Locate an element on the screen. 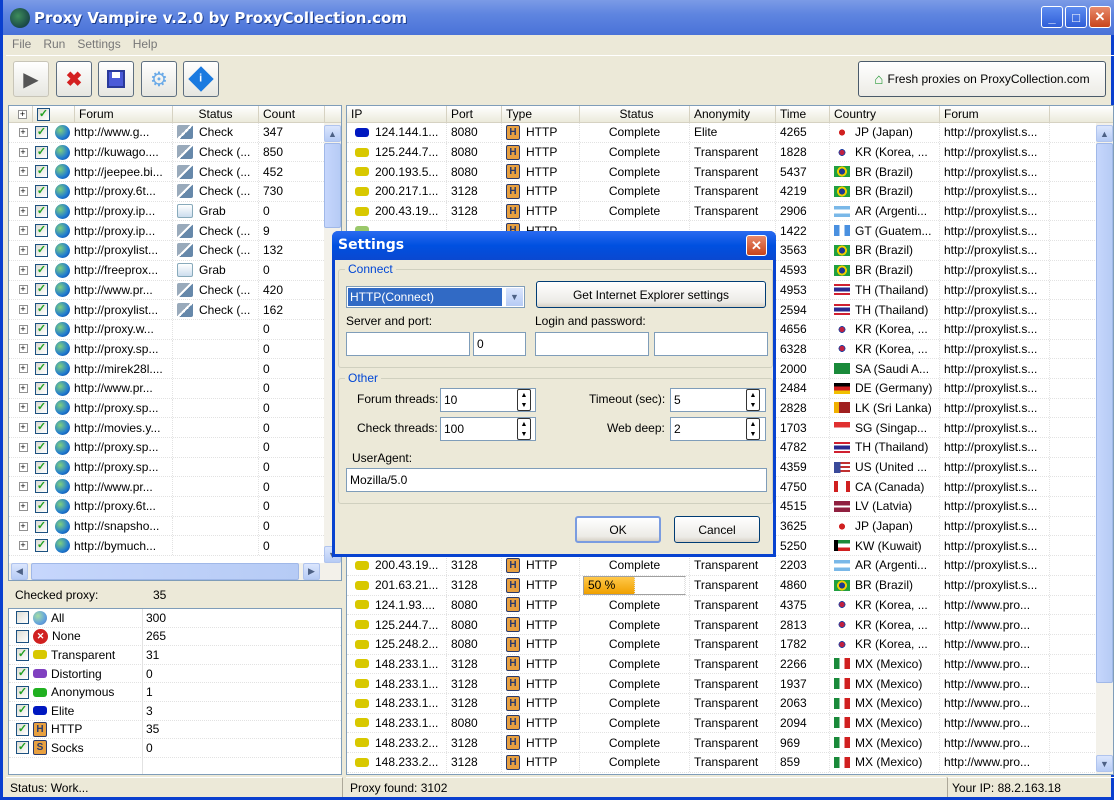 This screenshot has height=800, width=1114. fresh-proxies-button: ⌂ Fresh proxies on ProxyCollection.com is located at coordinates (982, 79).